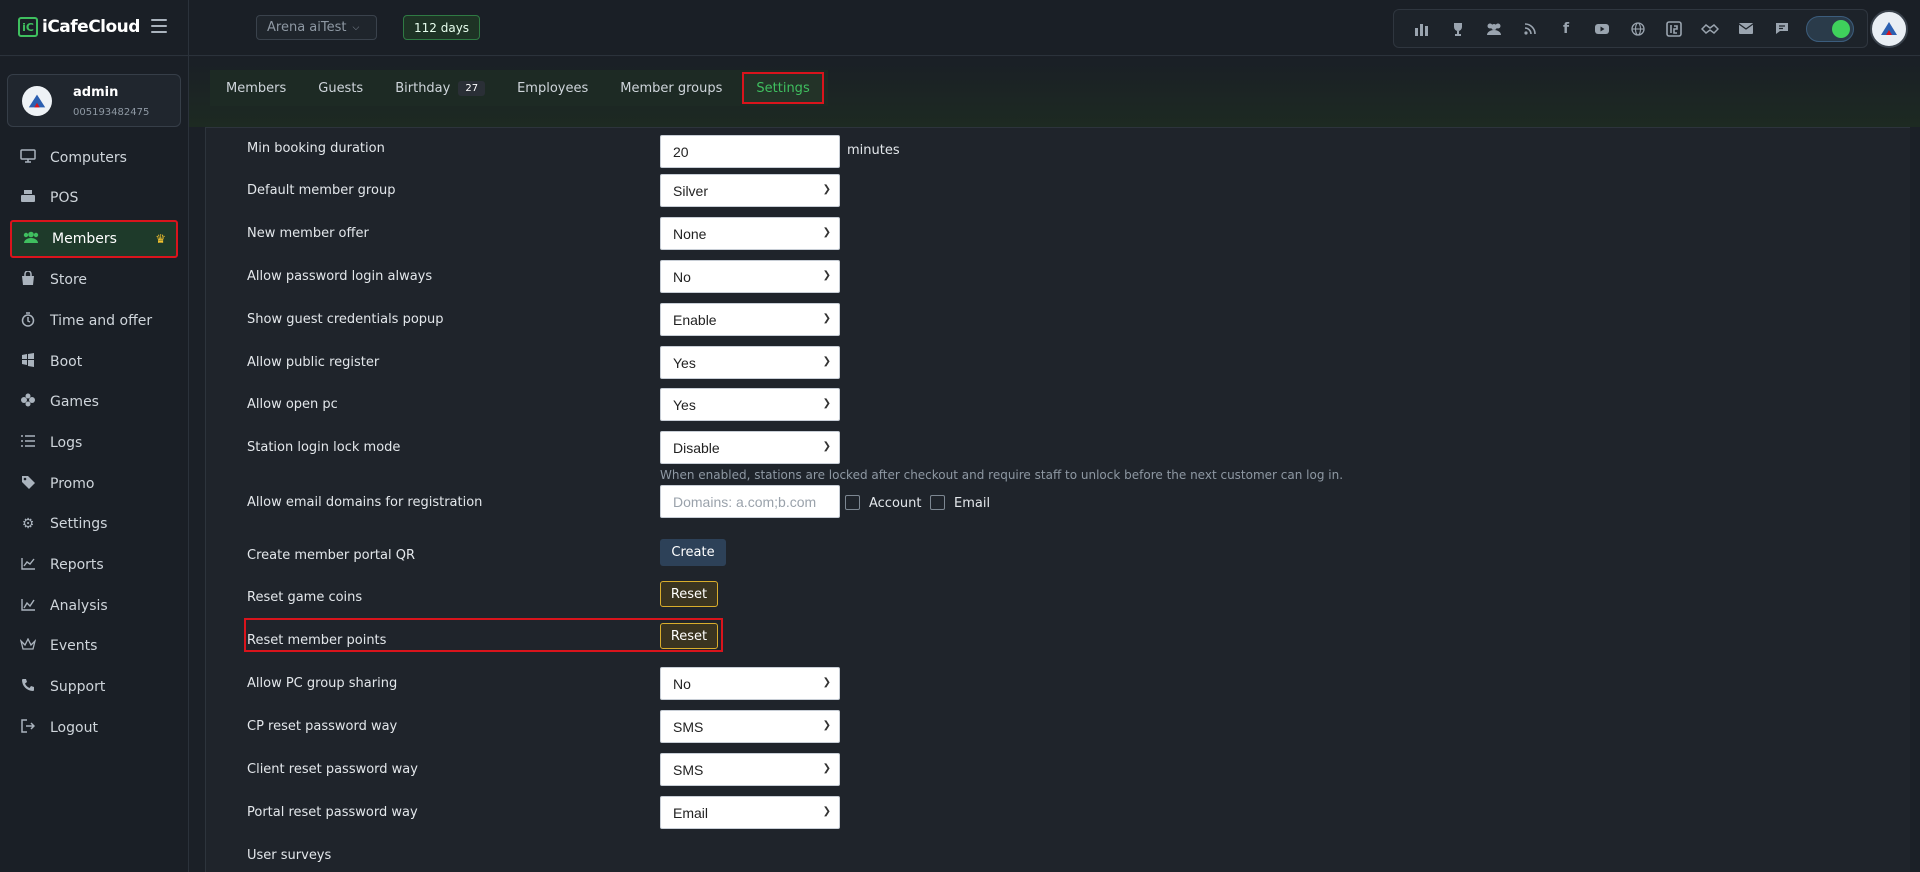 The width and height of the screenshot is (1920, 872). I want to click on sidebar-item-pos: POS, so click(94, 198).